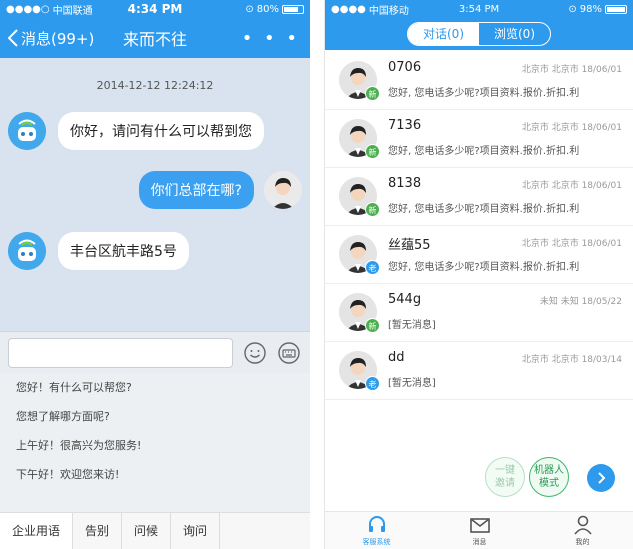 The image size is (633, 549). I want to click on status-time: 4:34 PM, so click(155, 9).